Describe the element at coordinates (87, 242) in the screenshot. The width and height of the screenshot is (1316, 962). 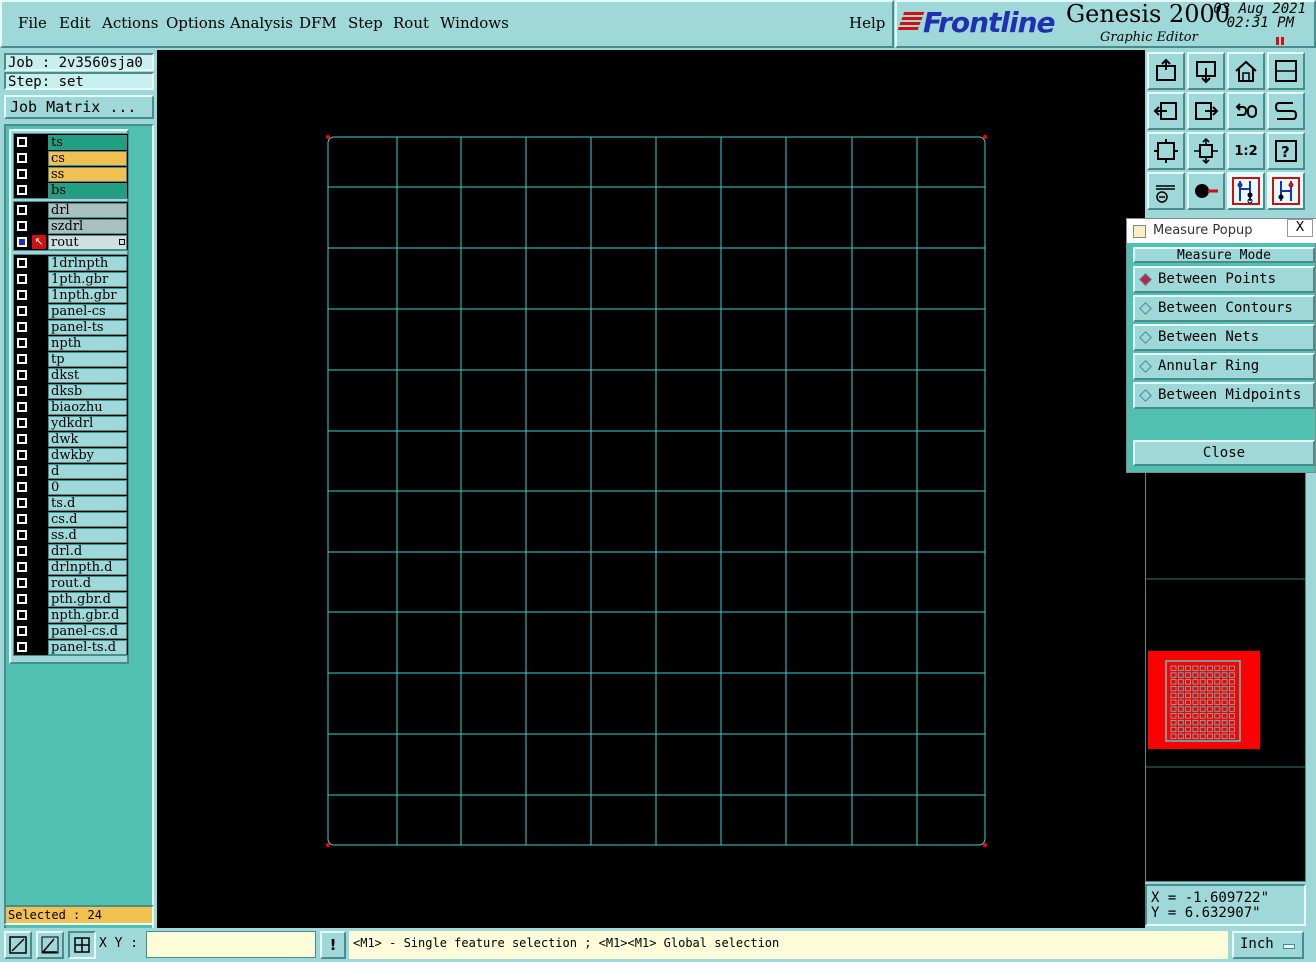
I see `layer-name: rout` at that location.